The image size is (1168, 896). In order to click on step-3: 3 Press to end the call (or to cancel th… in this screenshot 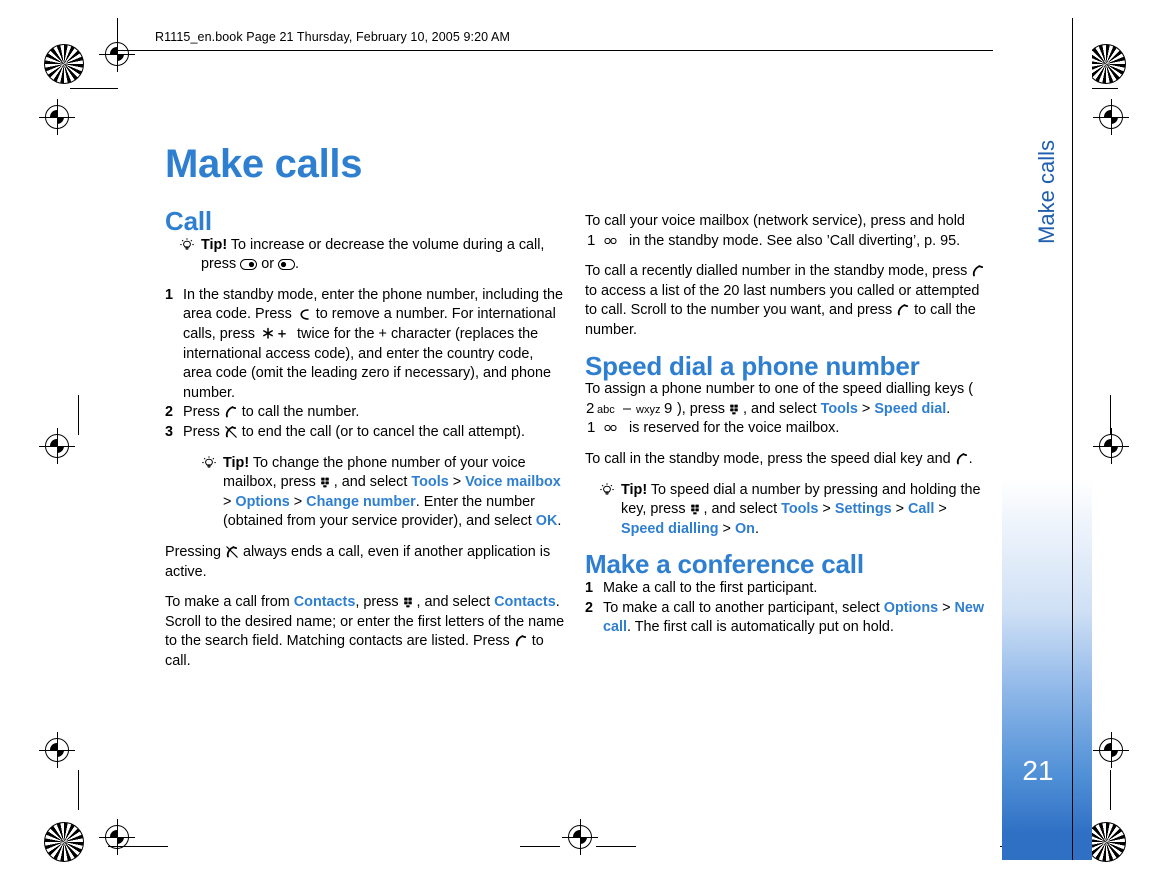, I will do `click(365, 433)`.